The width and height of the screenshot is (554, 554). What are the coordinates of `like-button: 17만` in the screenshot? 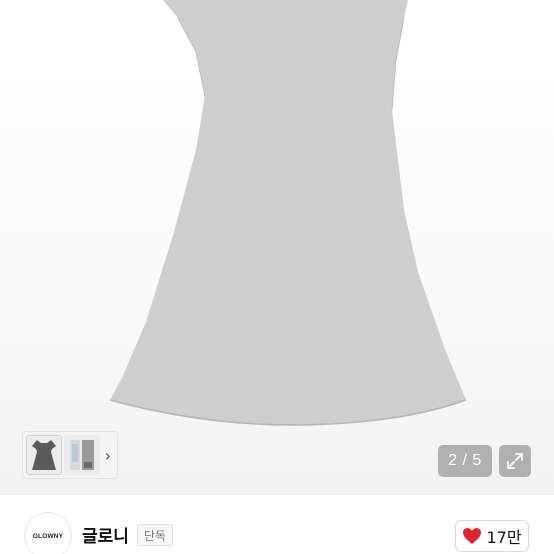 It's located at (492, 536).